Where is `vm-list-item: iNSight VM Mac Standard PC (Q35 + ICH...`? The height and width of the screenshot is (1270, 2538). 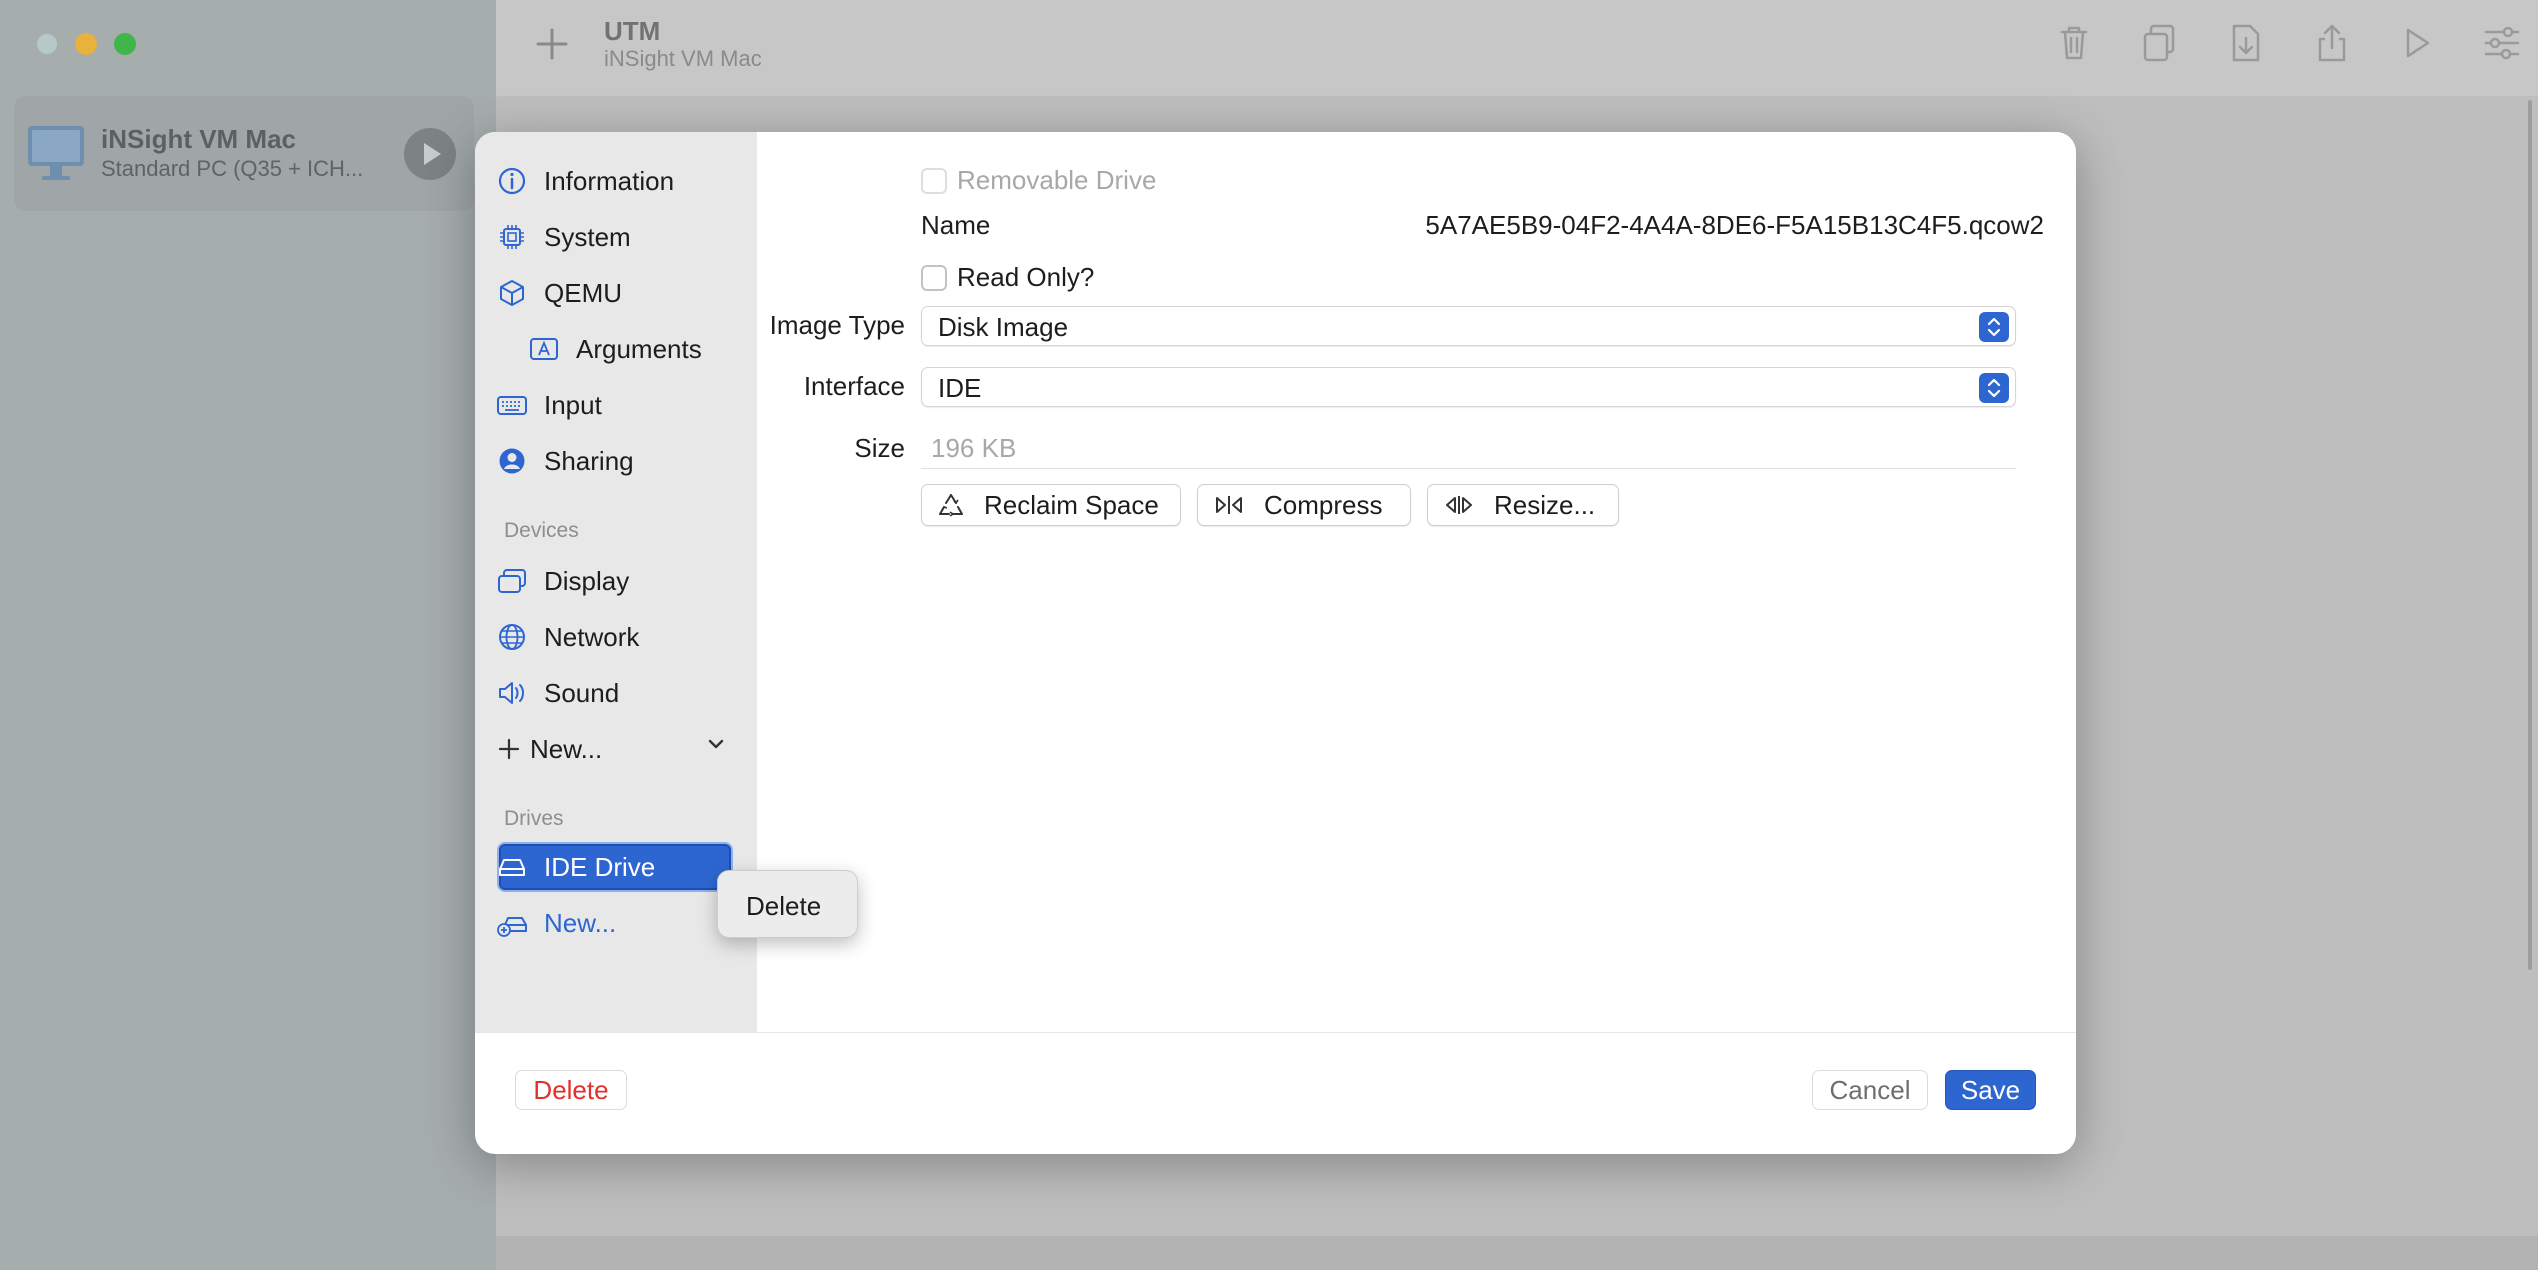 vm-list-item: iNSight VM Mac Standard PC (Q35 + ICH... is located at coordinates (244, 153).